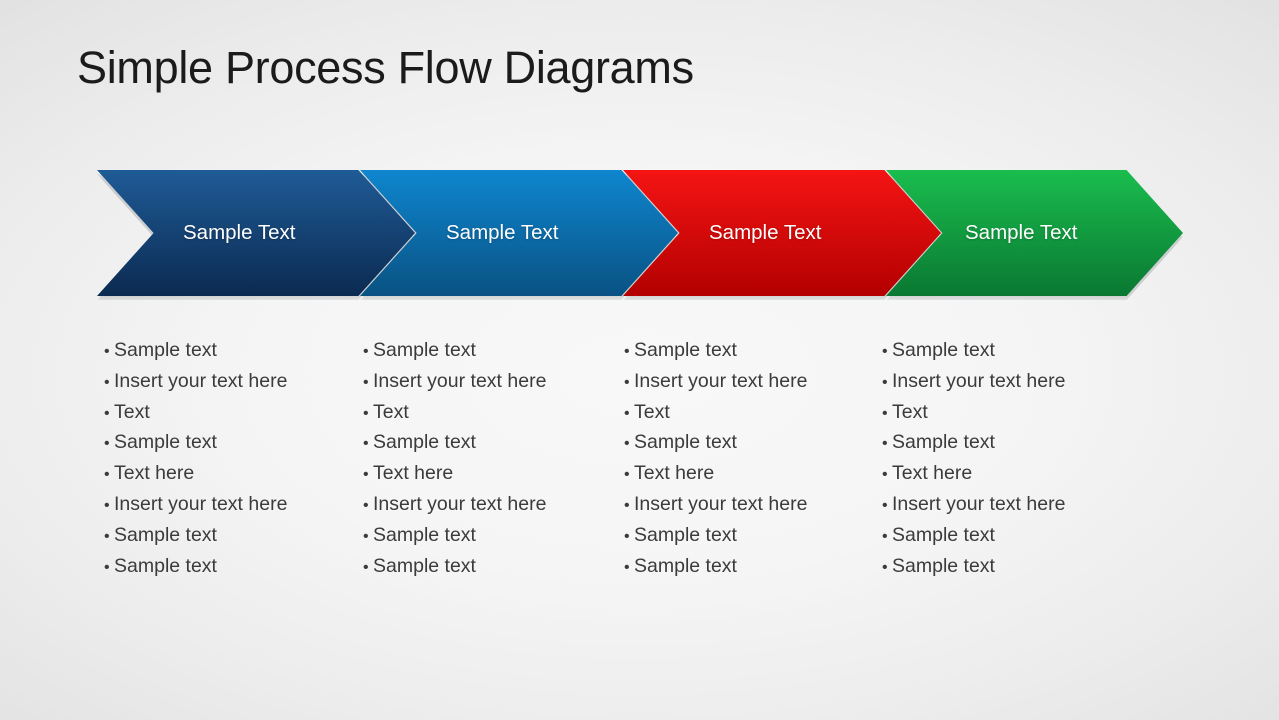  Describe the element at coordinates (239, 232) in the screenshot. I see `process-step-label-1: Sample Text` at that location.